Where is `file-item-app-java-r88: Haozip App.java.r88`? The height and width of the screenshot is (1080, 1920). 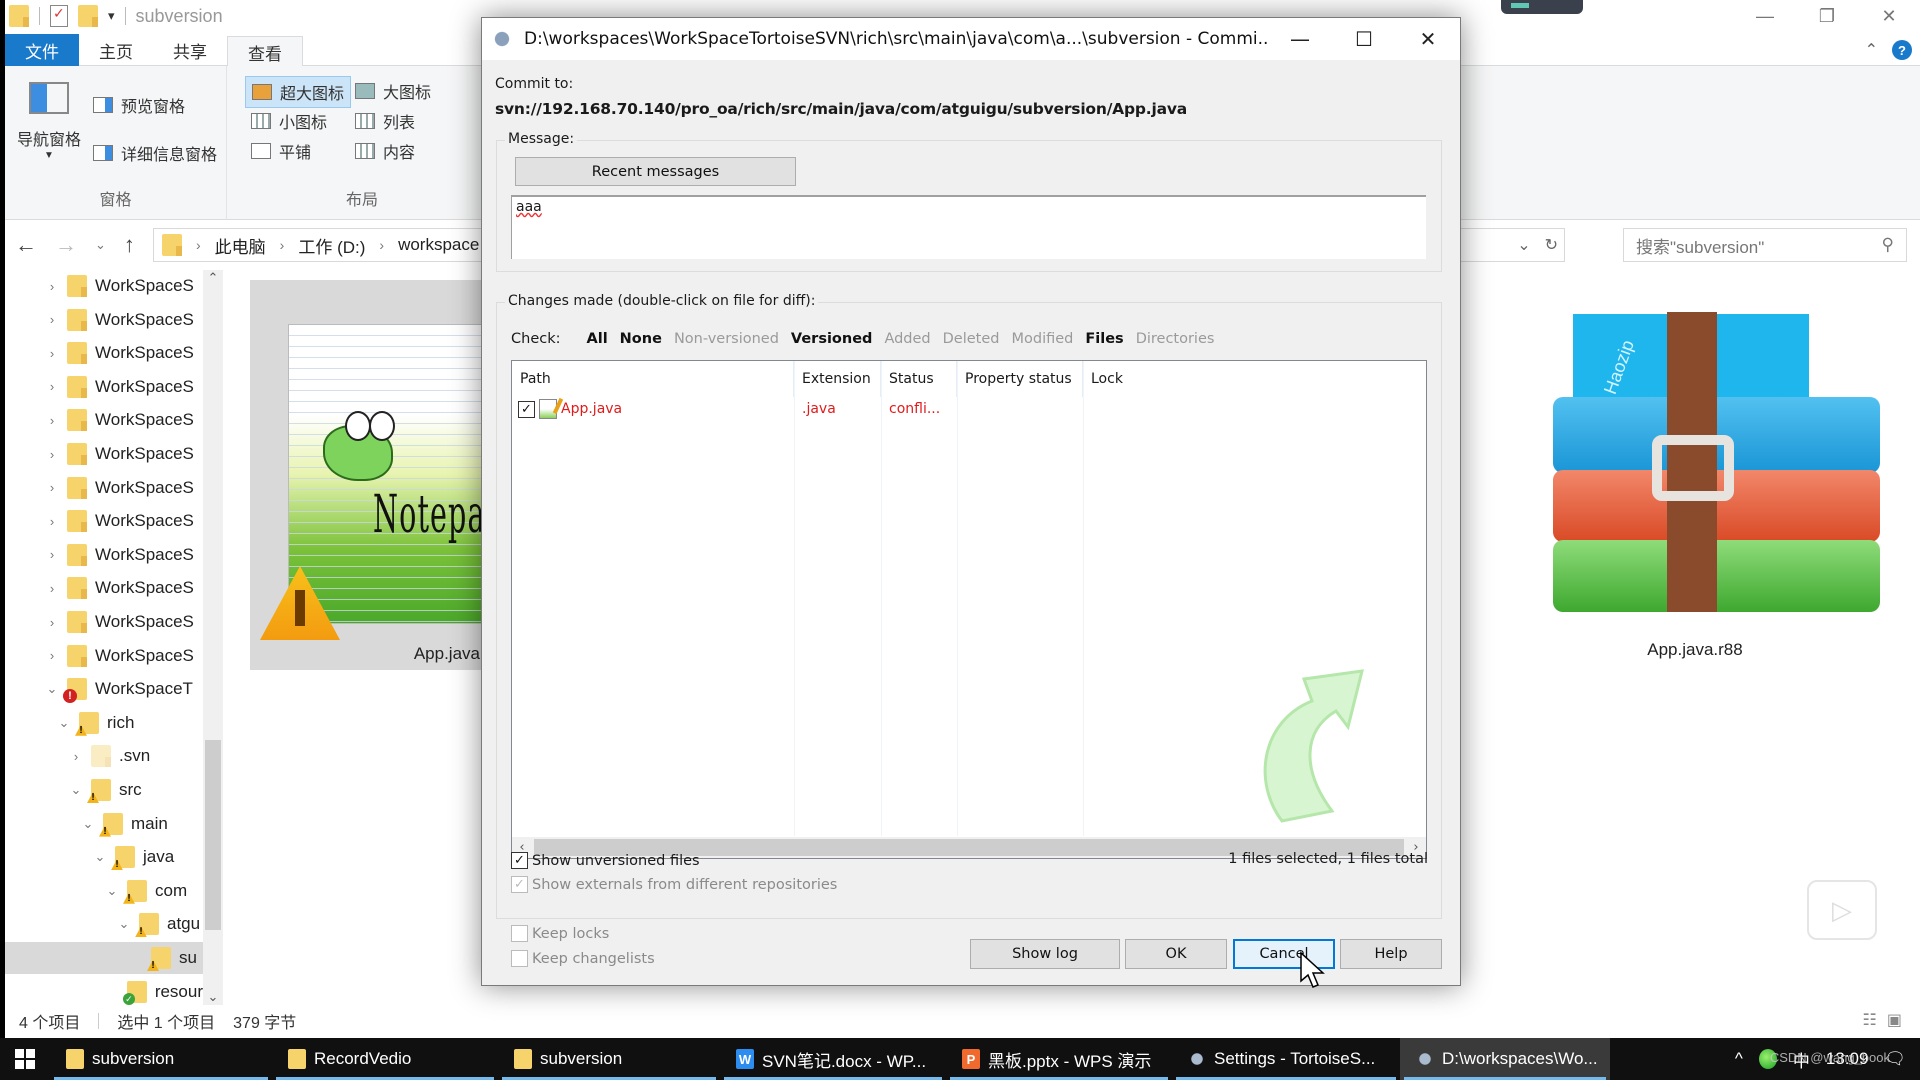 file-item-app-java-r88: Haozip App.java.r88 is located at coordinates (1702, 490).